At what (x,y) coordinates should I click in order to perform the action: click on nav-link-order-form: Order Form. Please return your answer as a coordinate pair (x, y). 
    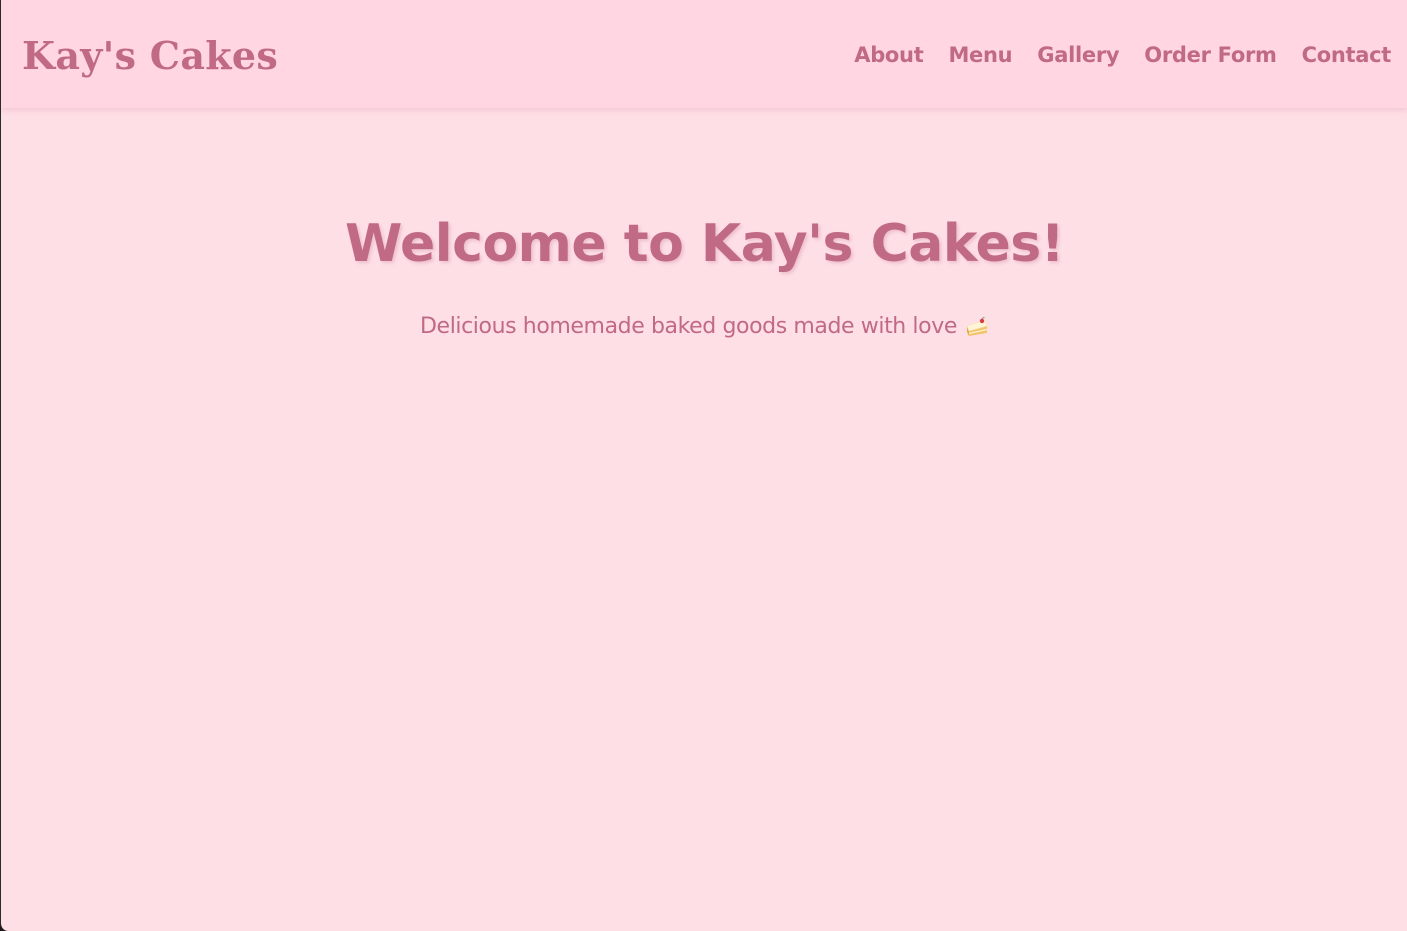
    Looking at the image, I should click on (1210, 55).